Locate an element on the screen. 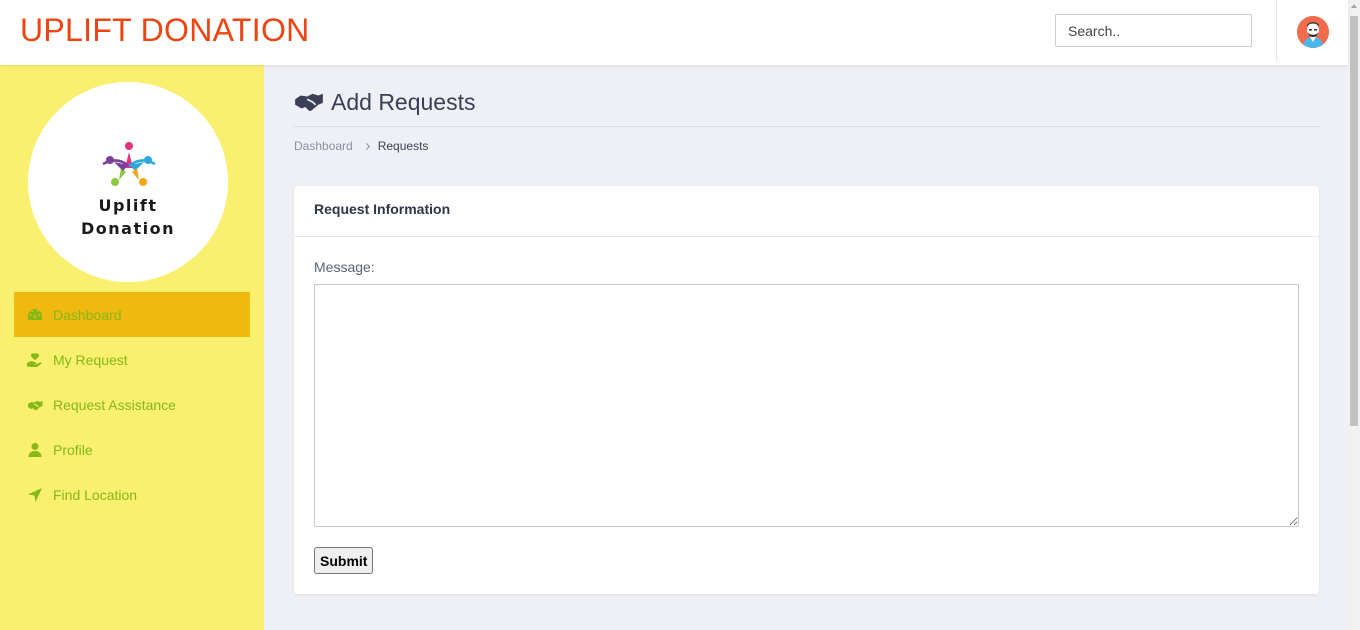  title-divider is located at coordinates (807, 126).